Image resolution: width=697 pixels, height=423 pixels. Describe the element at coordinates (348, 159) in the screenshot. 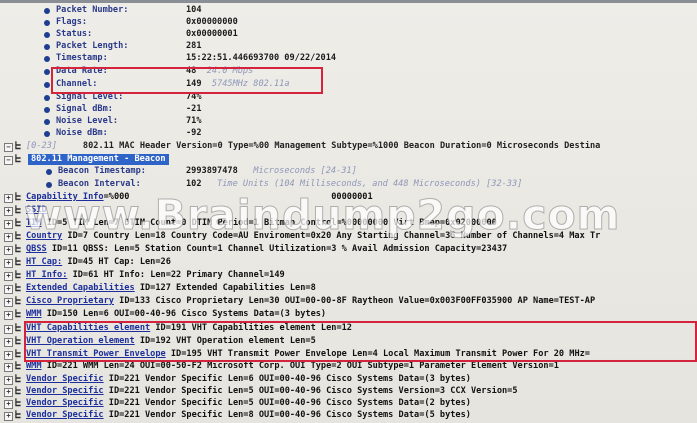

I see `management-beacon-row: − ᖶ 802.11 Management - Beacon` at that location.